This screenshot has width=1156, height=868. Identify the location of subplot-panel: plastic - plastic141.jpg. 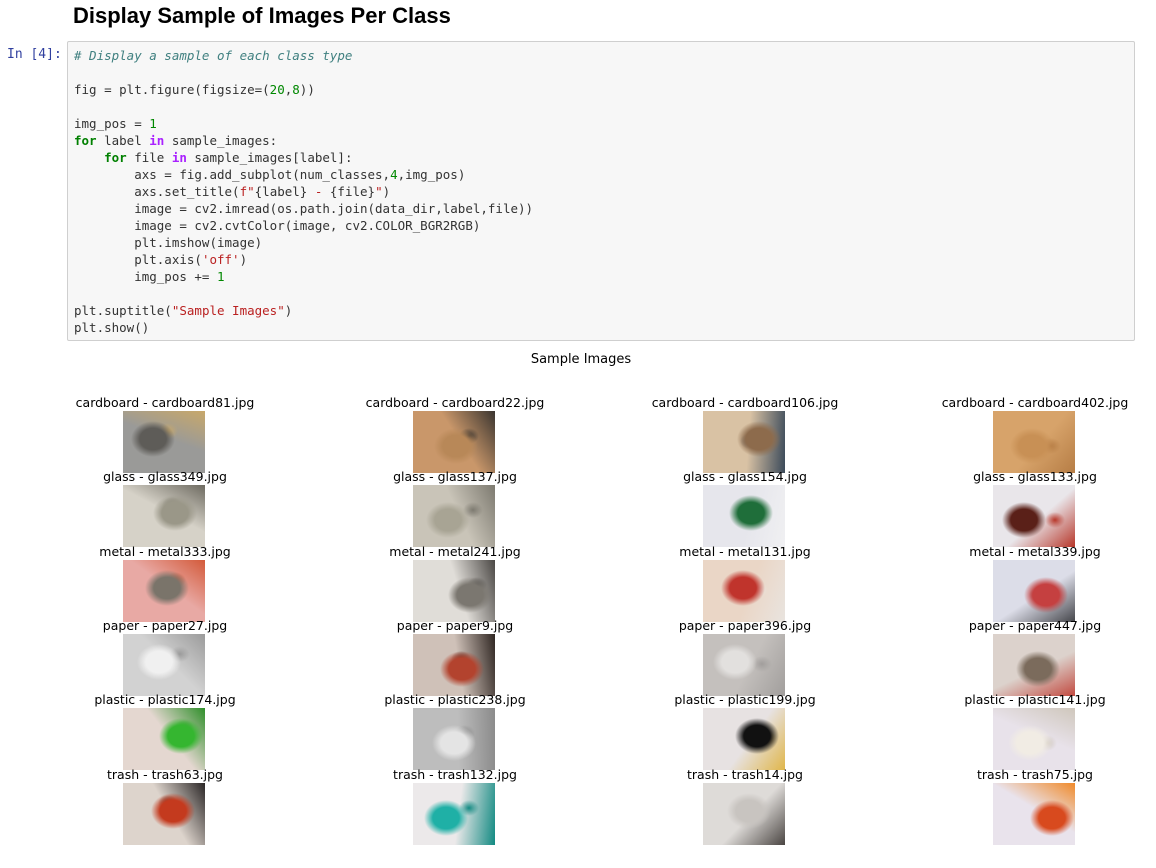
(1023, 731).